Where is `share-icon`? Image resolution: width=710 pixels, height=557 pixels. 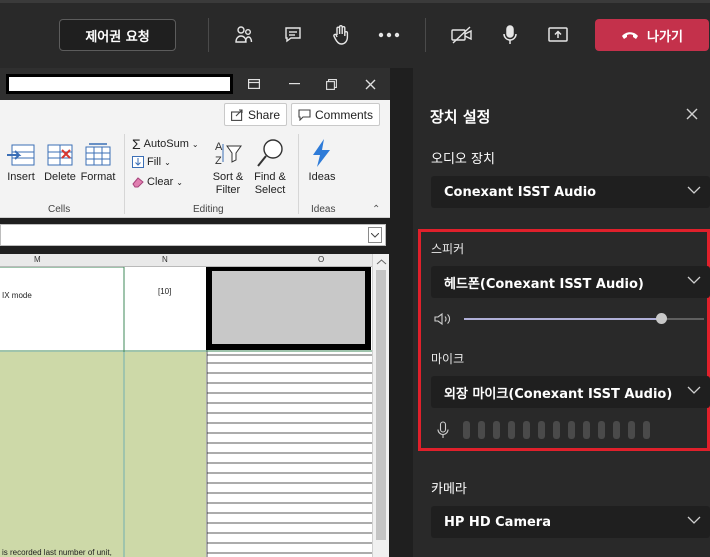 share-icon is located at coordinates (237, 114).